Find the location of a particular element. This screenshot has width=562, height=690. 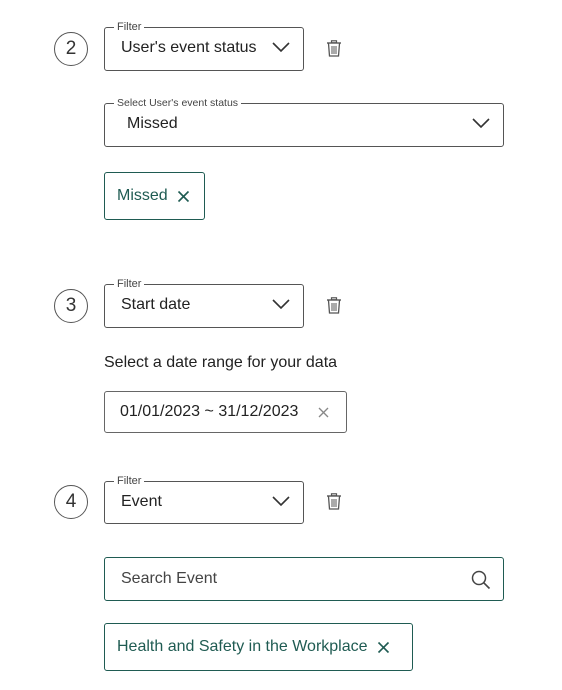

event-status-select: Select User's event status Missed is located at coordinates (304, 122).